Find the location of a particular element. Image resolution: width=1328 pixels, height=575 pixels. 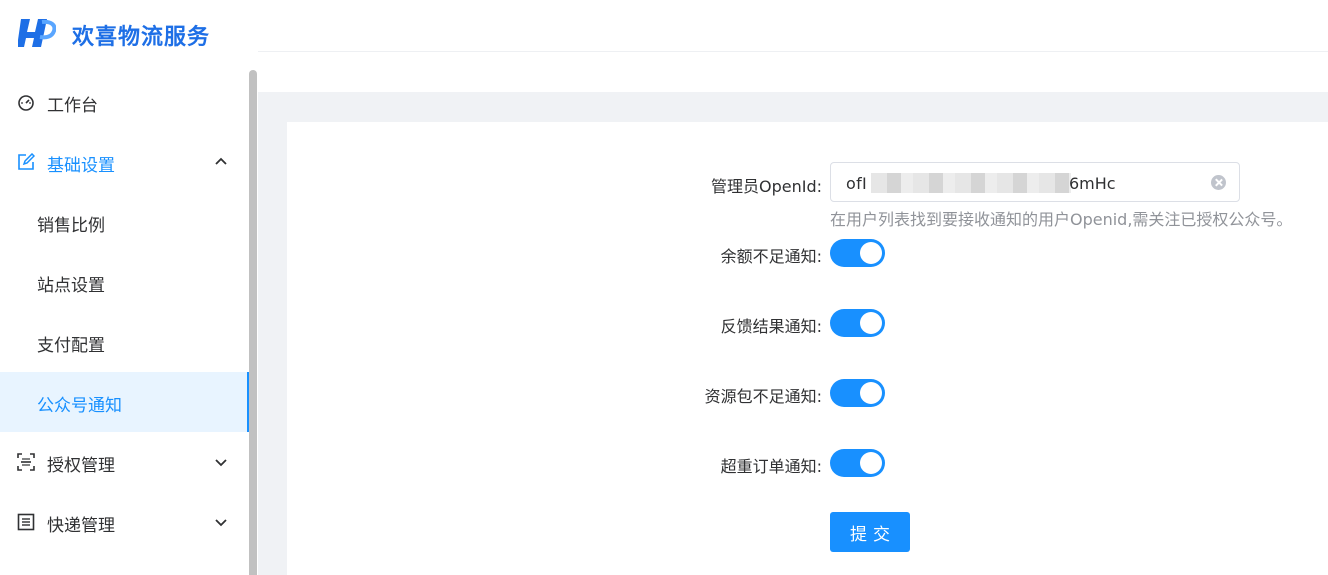

tags-bar is located at coordinates (793, 72).